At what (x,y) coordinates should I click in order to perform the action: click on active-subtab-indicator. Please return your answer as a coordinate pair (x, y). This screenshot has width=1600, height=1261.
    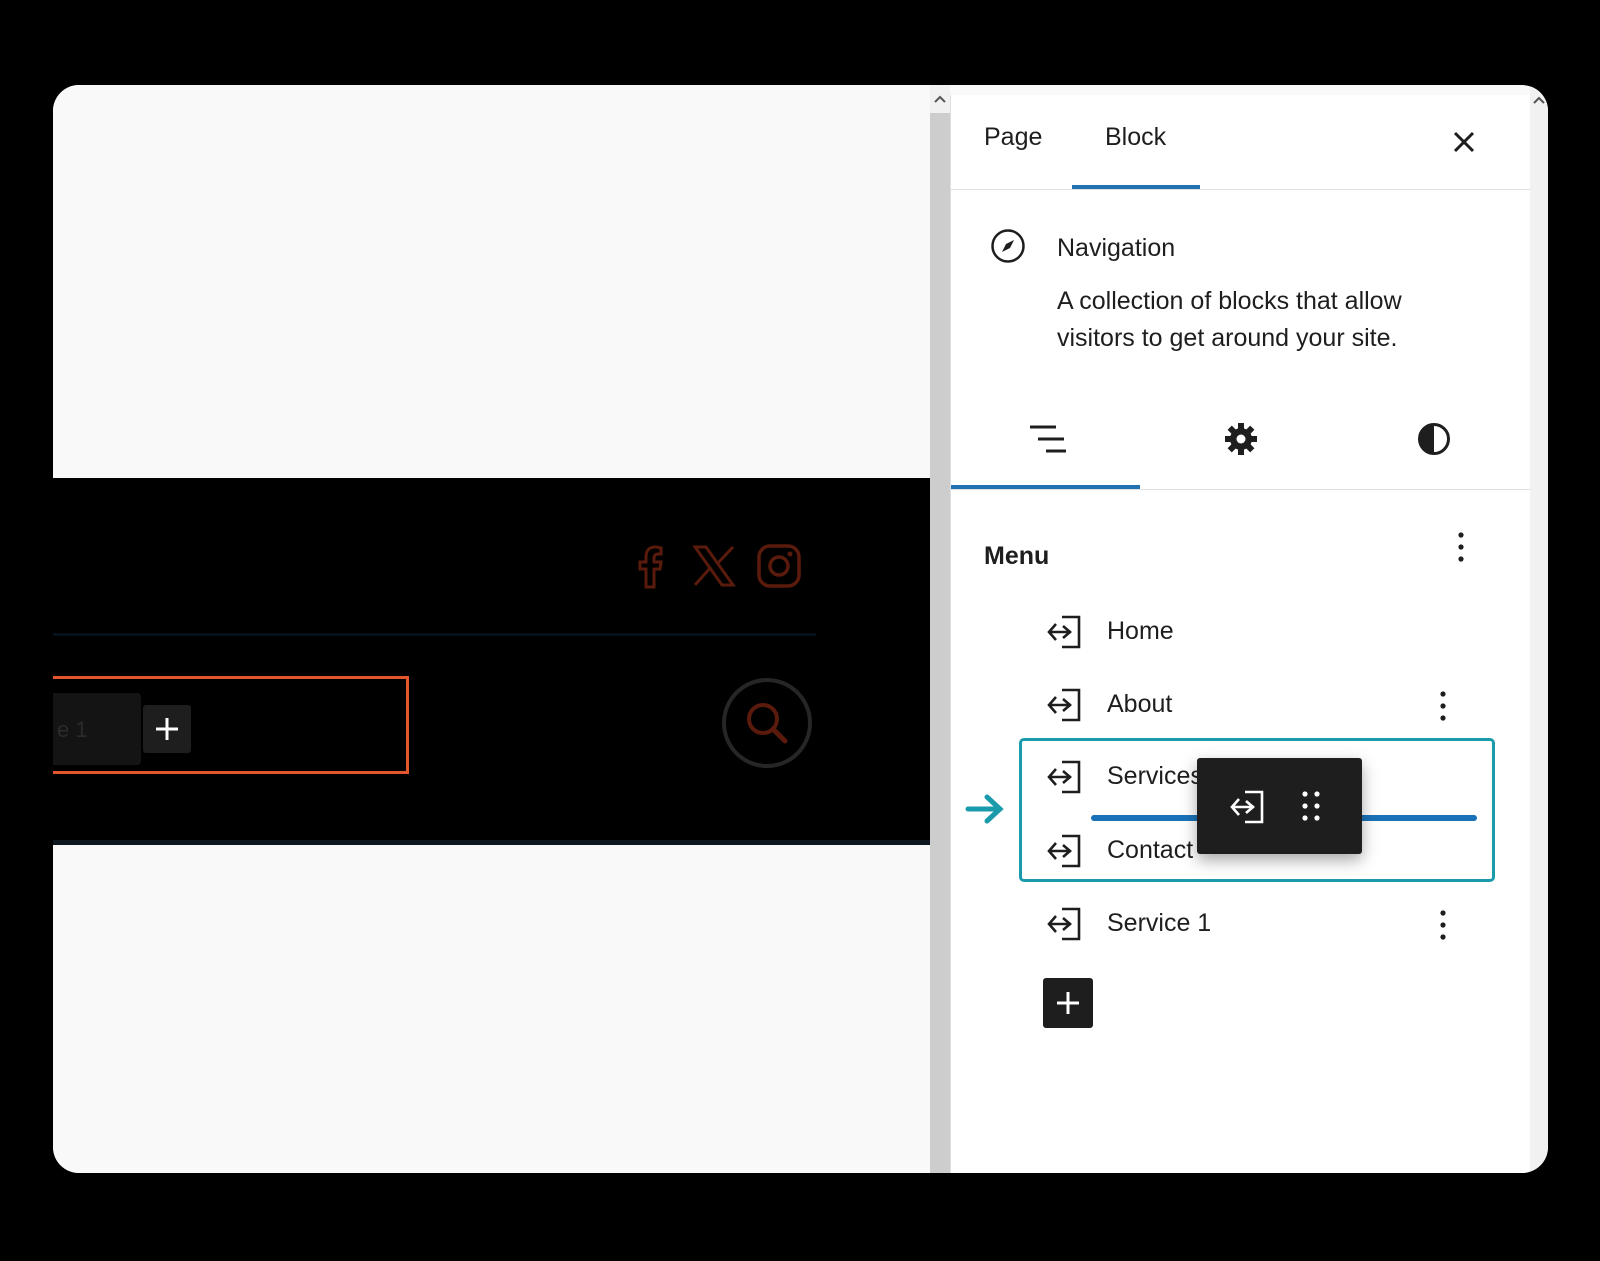
    Looking at the image, I should click on (1045, 487).